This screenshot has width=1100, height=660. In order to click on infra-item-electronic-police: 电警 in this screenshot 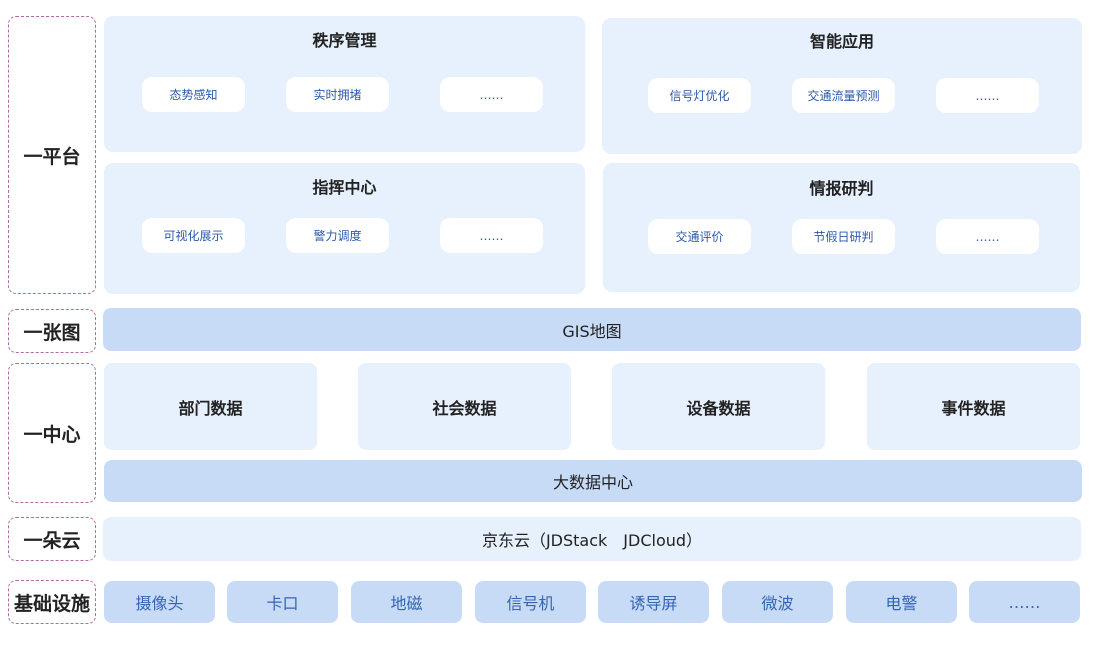, I will do `click(901, 602)`.